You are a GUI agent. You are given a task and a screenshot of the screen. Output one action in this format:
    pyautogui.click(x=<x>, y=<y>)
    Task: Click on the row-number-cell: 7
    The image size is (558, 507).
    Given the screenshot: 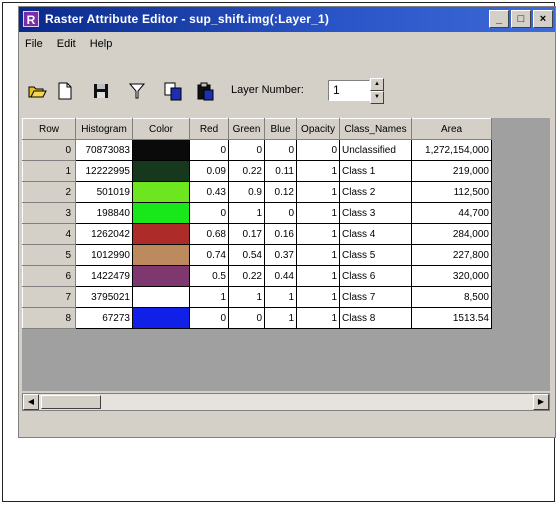 What is the action you would take?
    pyautogui.click(x=49, y=297)
    